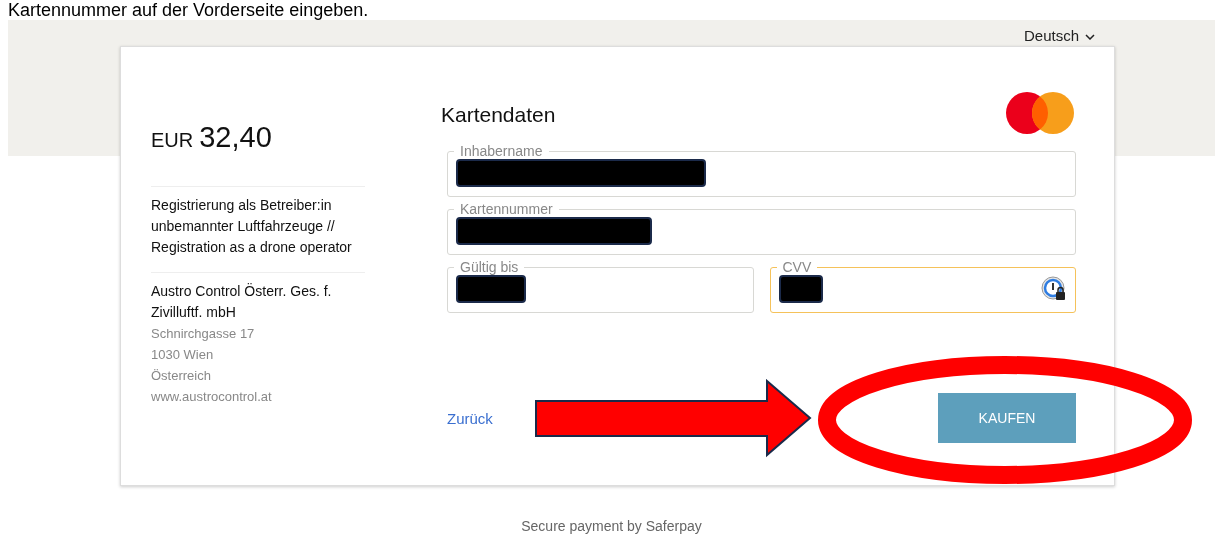  I want to click on language-dropdown: Deutsch, so click(1059, 35).